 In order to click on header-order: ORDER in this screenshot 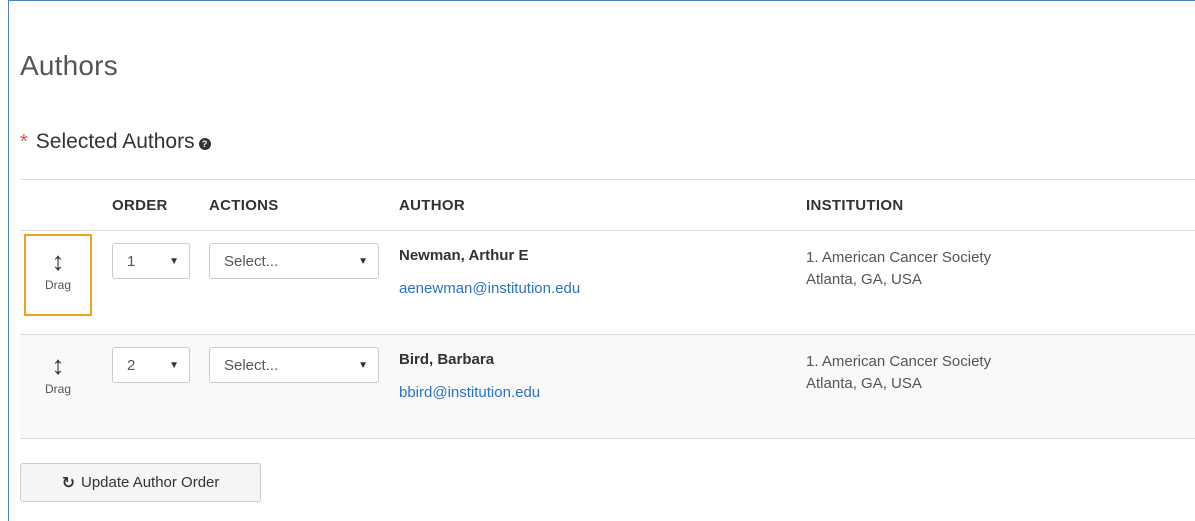, I will do `click(160, 205)`.